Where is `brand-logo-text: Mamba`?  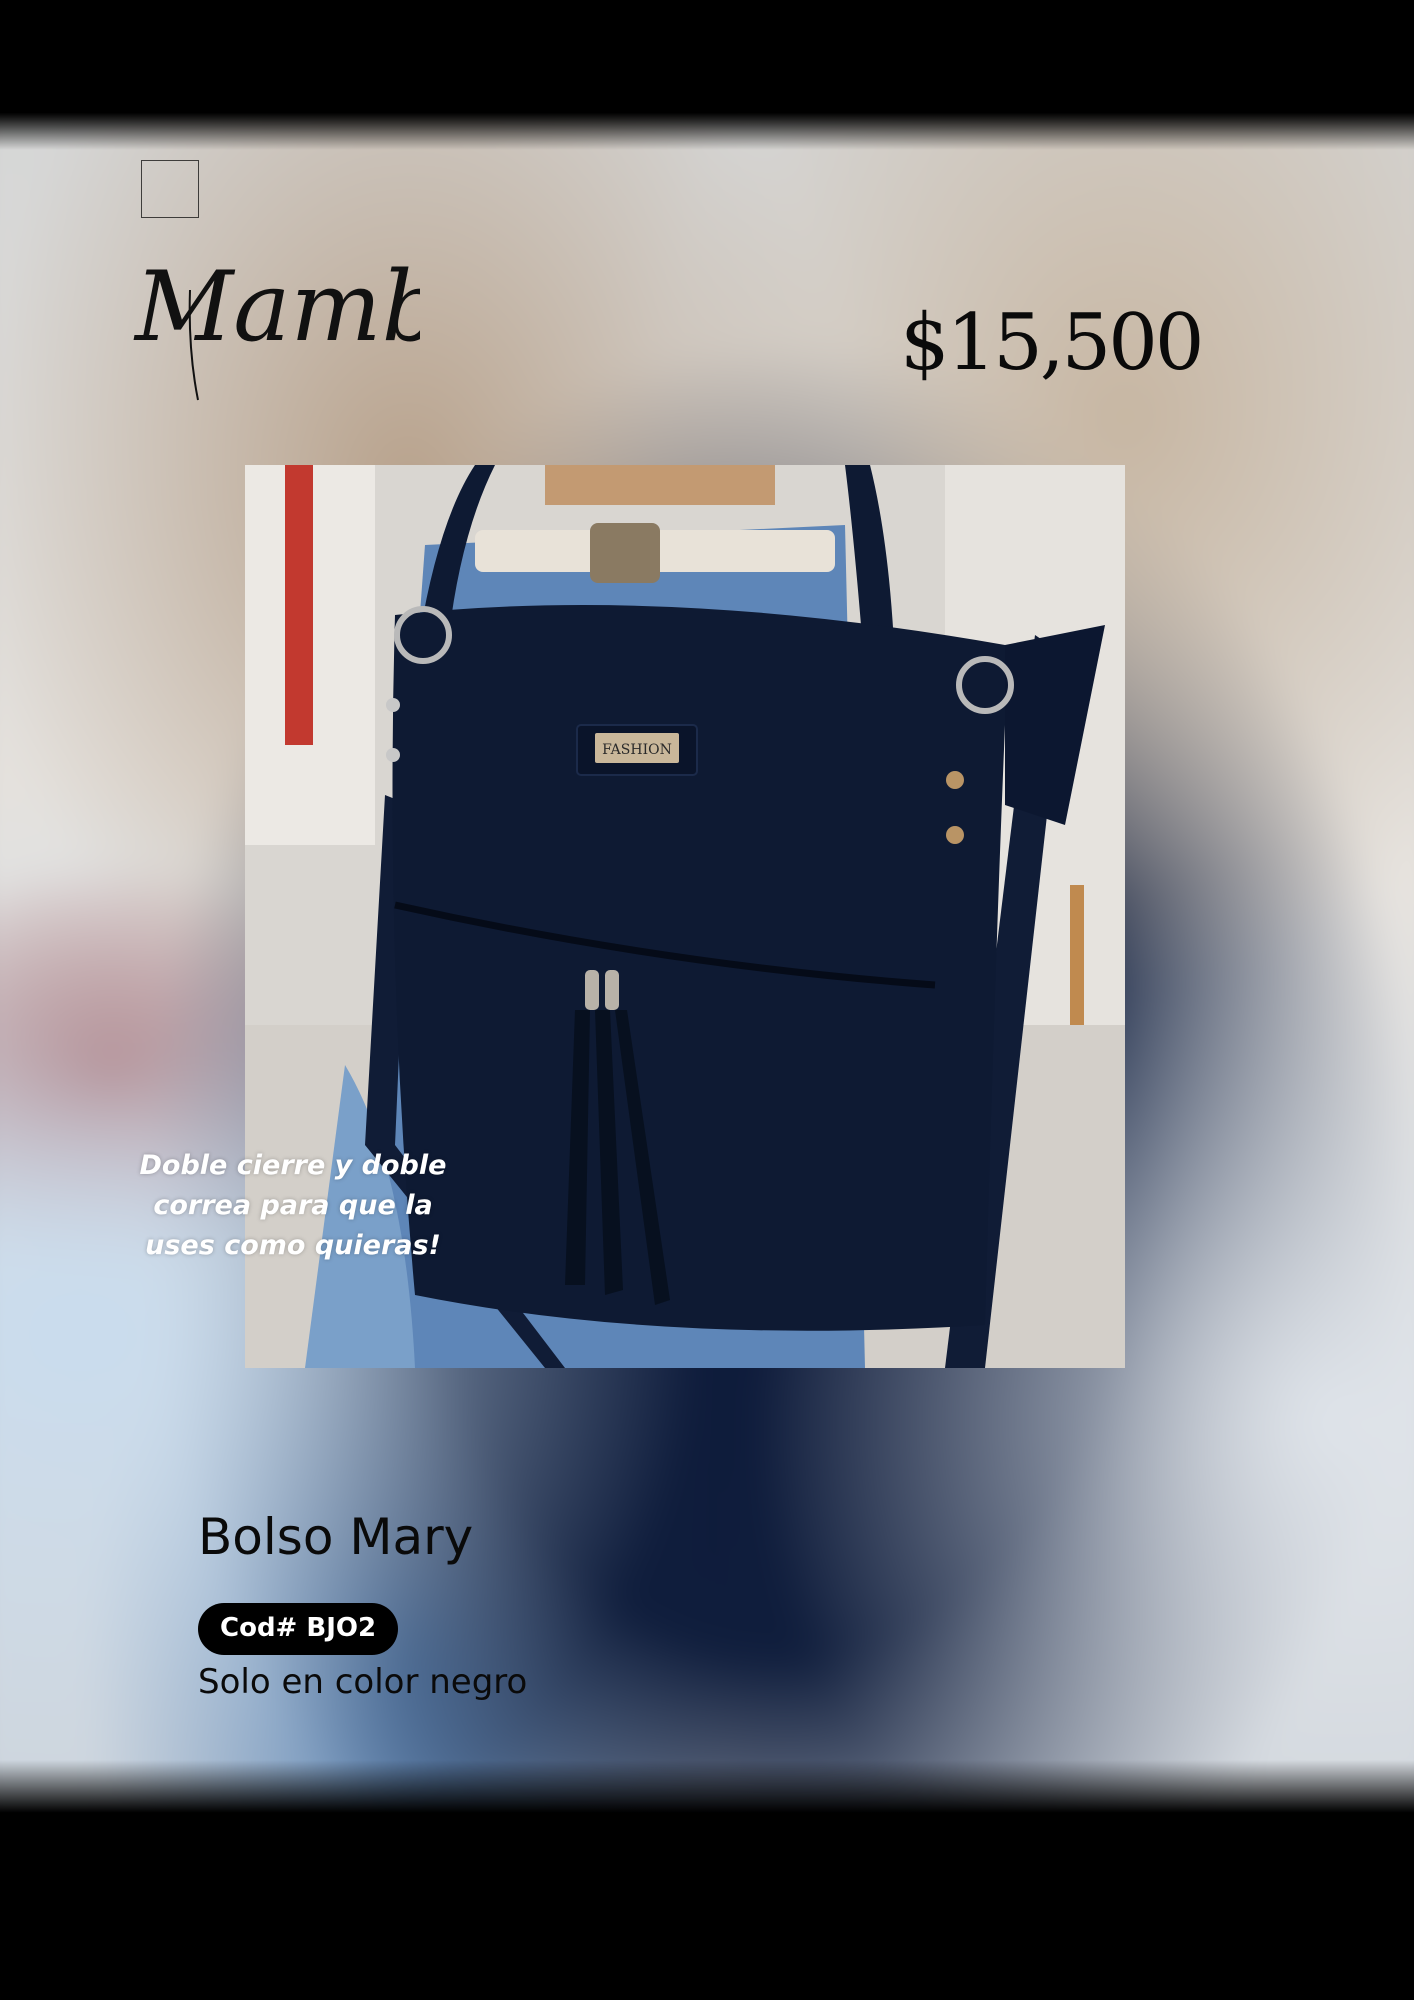
brand-logo-text: Mamba is located at coordinates (276, 307).